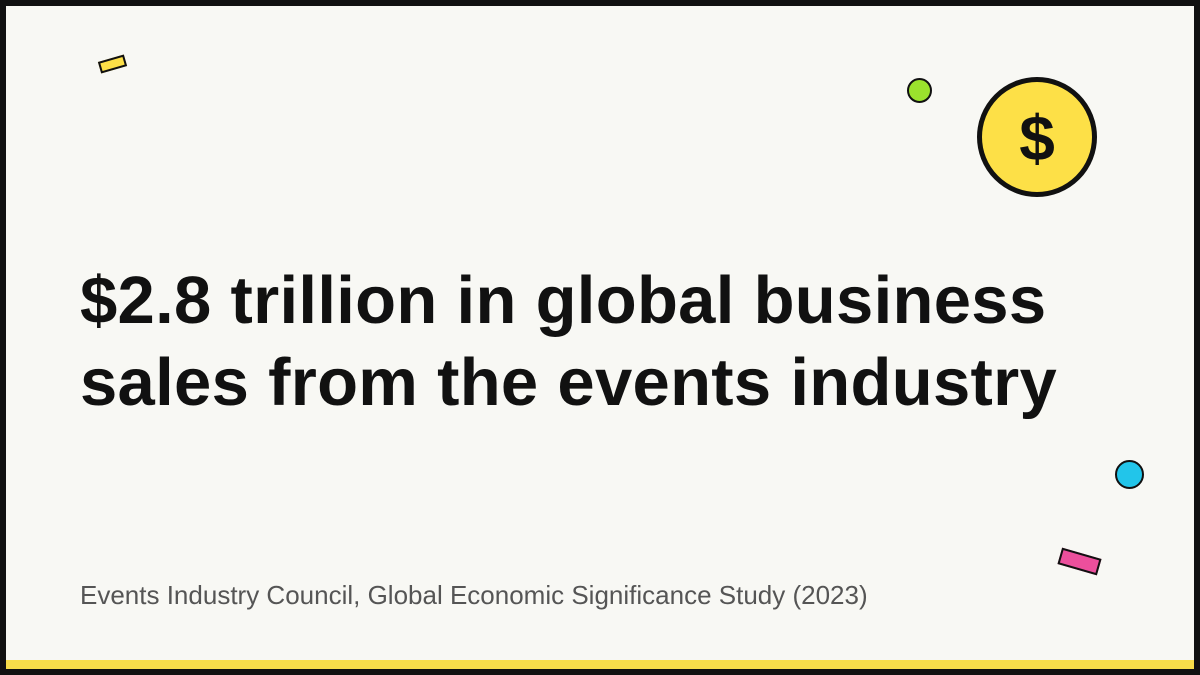 The height and width of the screenshot is (675, 1200). I want to click on pink-confetti-shape, so click(1079, 561).